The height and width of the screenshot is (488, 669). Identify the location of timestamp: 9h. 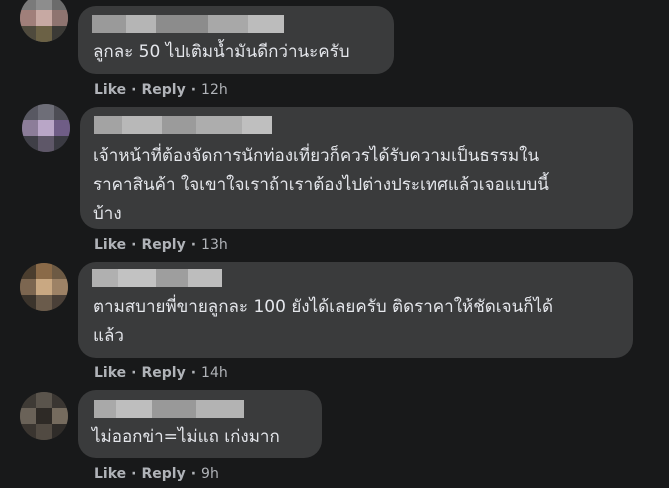
(210, 474).